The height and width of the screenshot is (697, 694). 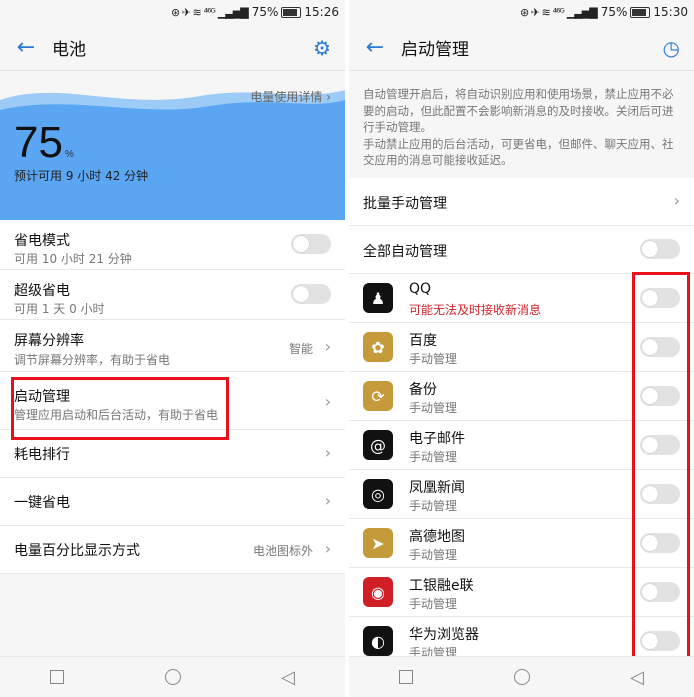 I want to click on app-row: ➤ 高德地图 手动管理, so click(x=521, y=543).